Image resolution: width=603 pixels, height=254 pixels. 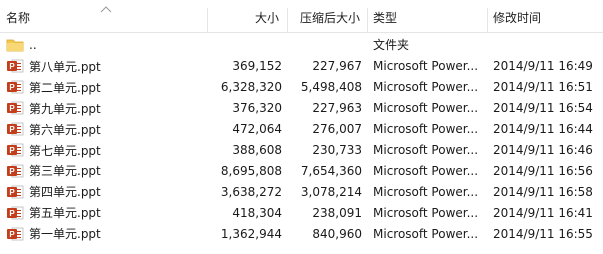 I want to click on modified-cell: 2014/9/11 16:44, so click(x=543, y=129).